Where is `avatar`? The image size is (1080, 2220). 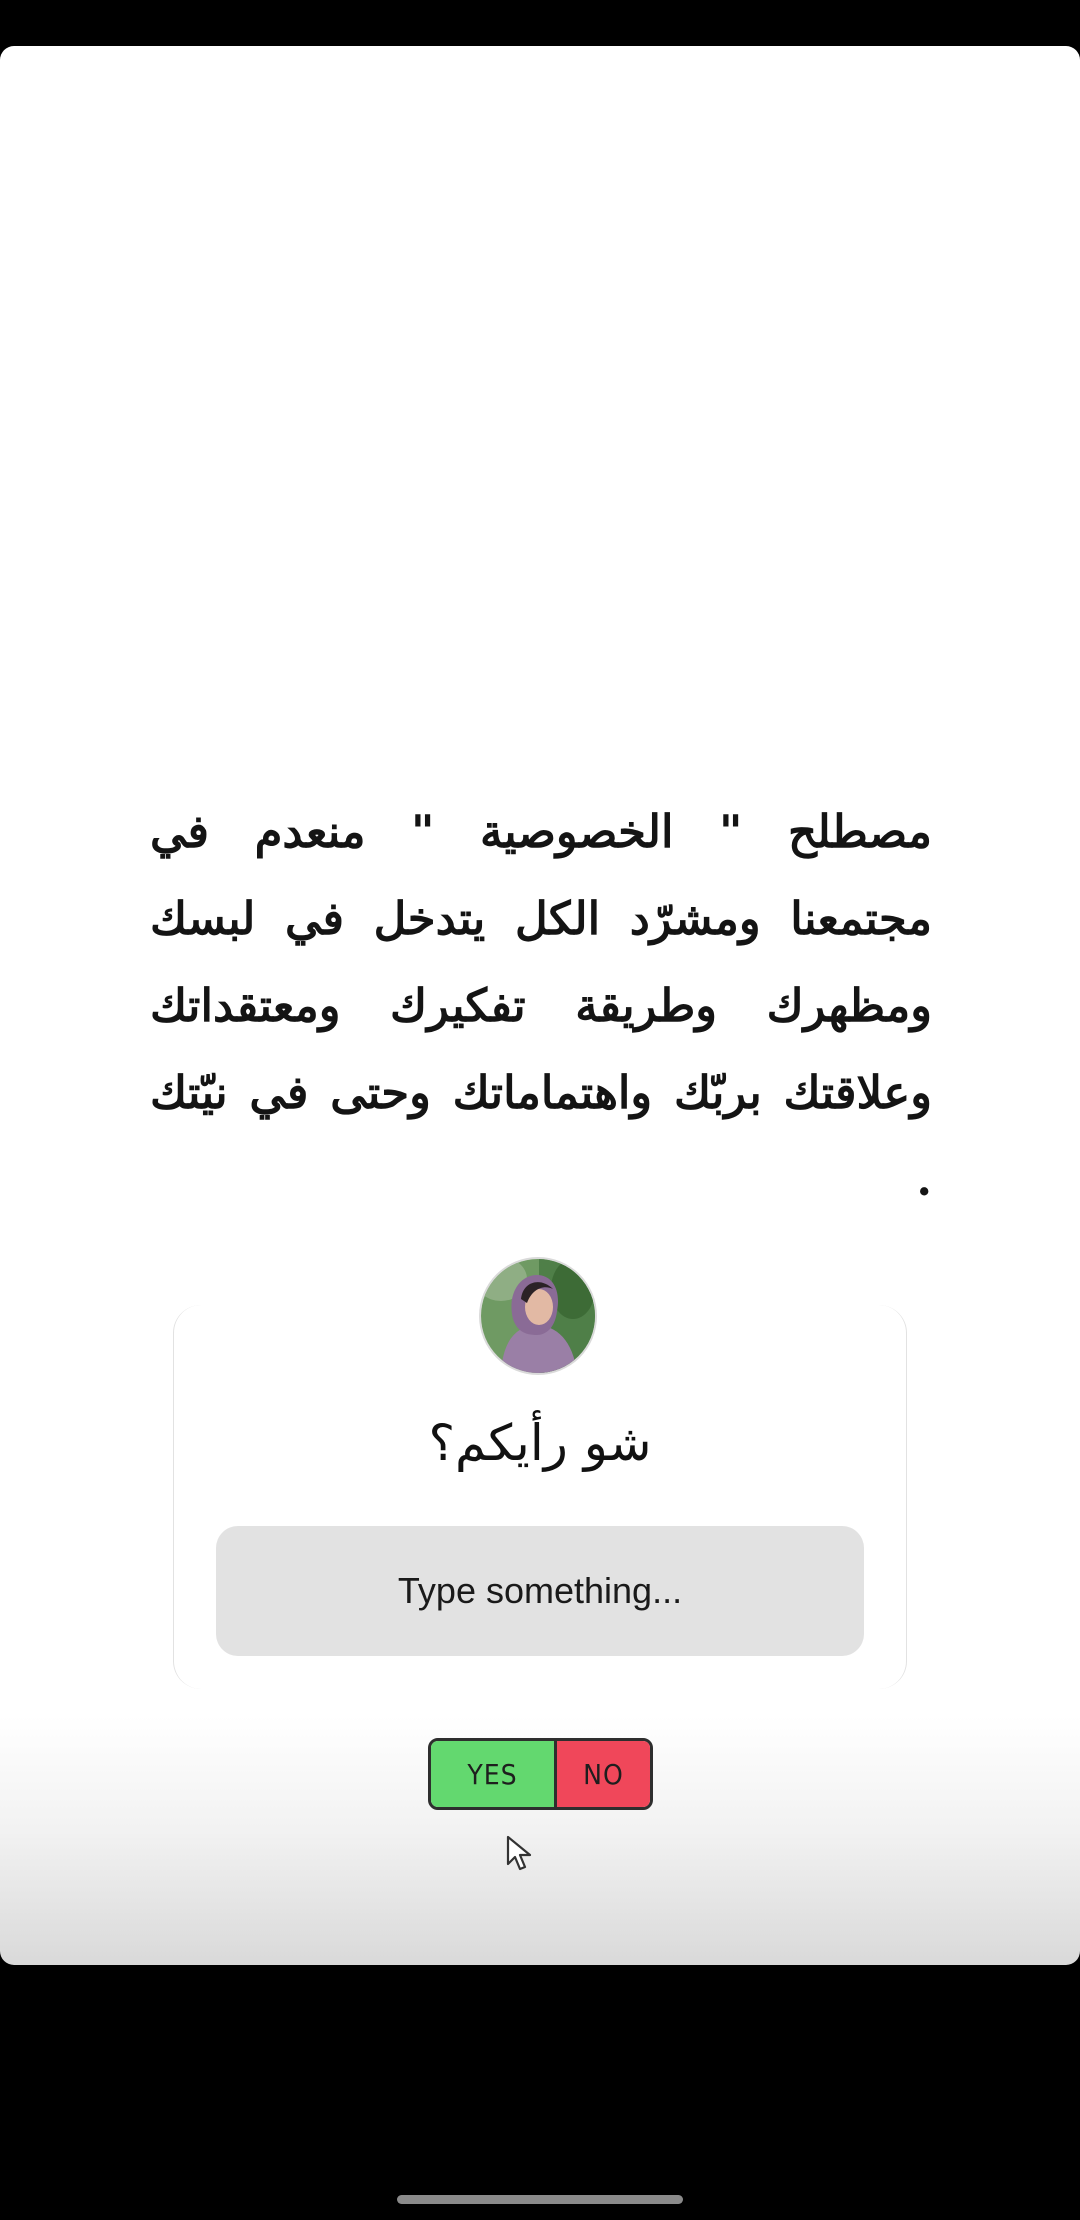
avatar is located at coordinates (538, 1316).